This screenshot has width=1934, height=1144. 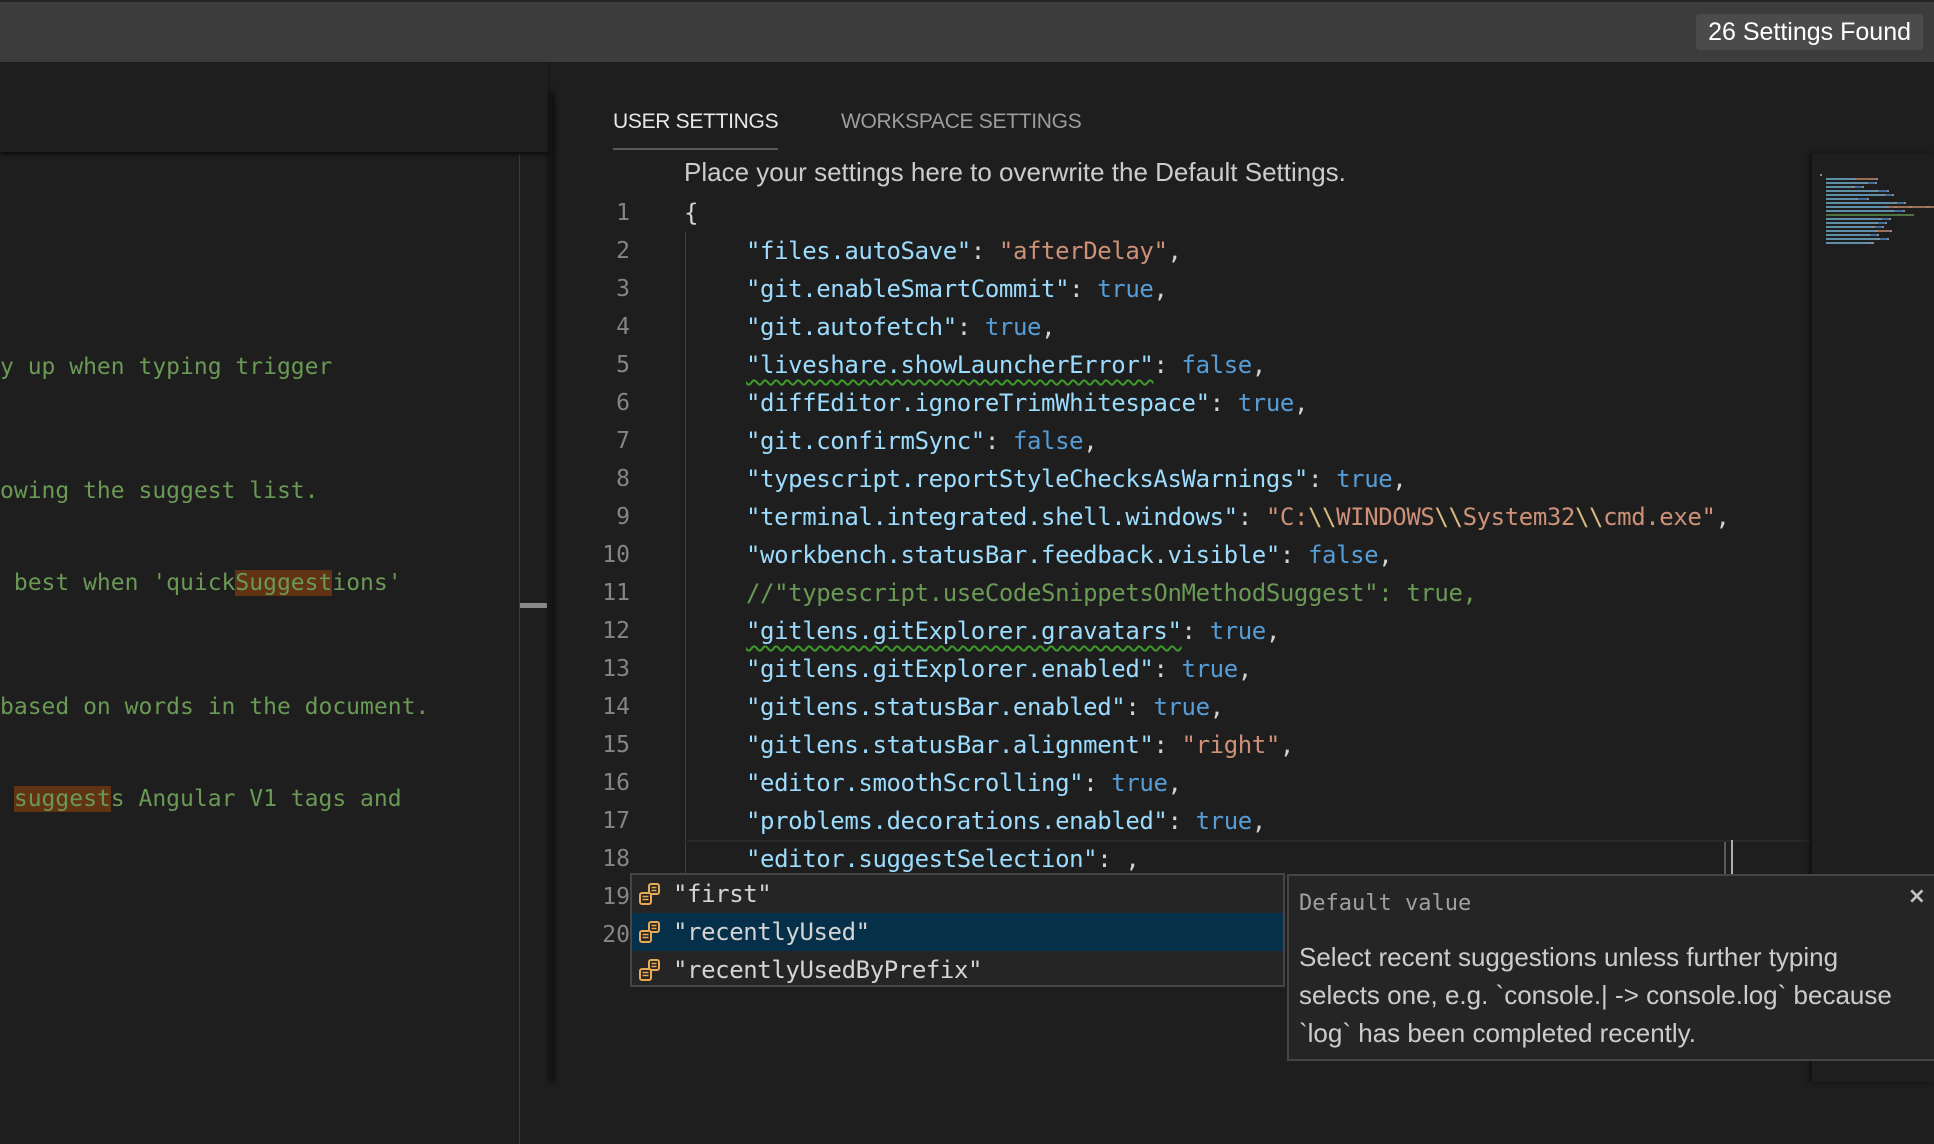 I want to click on line-number: 14, so click(x=616, y=707).